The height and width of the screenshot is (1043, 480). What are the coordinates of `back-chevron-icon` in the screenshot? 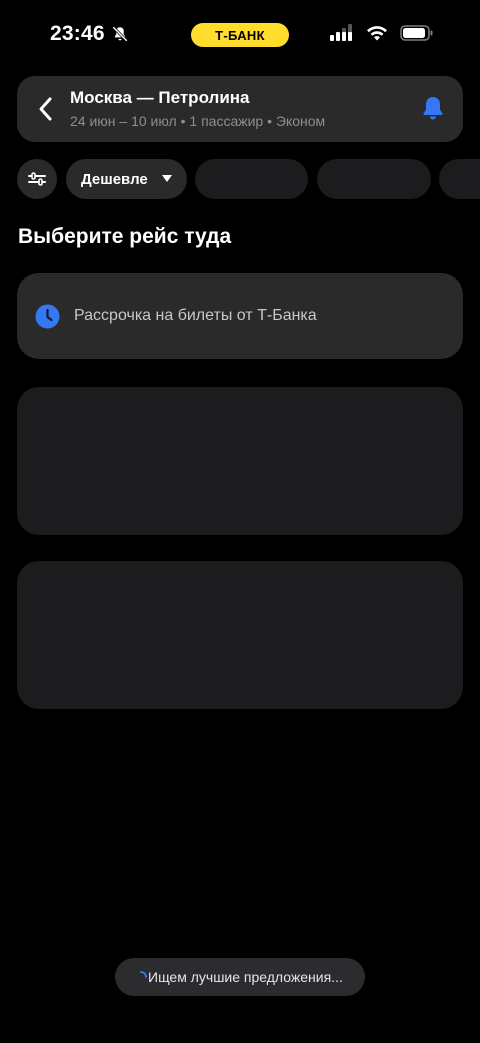 It's located at (46, 109).